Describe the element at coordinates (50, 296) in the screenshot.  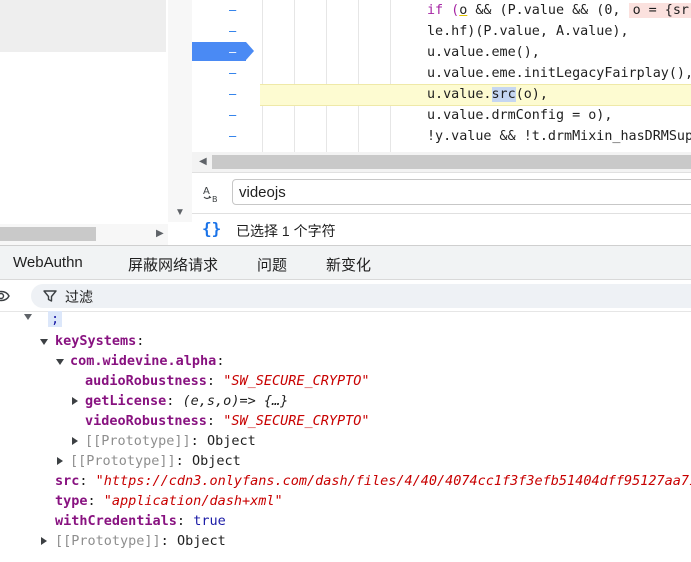
I see `filter-icon` at that location.